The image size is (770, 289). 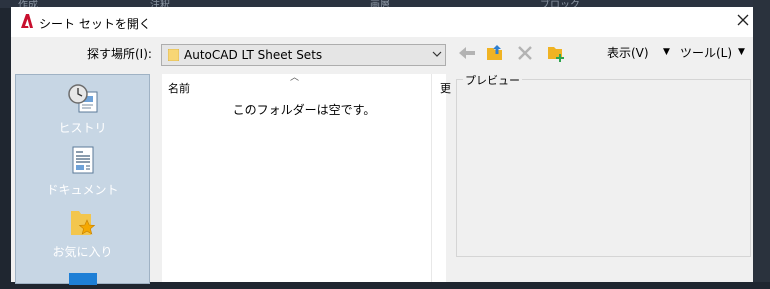 What do you see at coordinates (741, 52) in the screenshot?
I see `tools-menu-arrow-icon: ▼` at bounding box center [741, 52].